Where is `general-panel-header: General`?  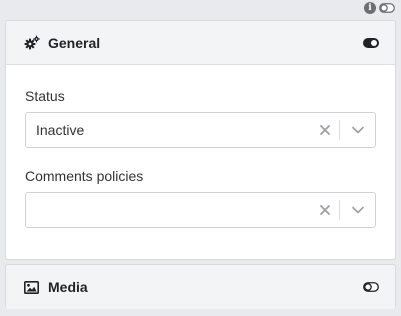 general-panel-header: General is located at coordinates (200, 43).